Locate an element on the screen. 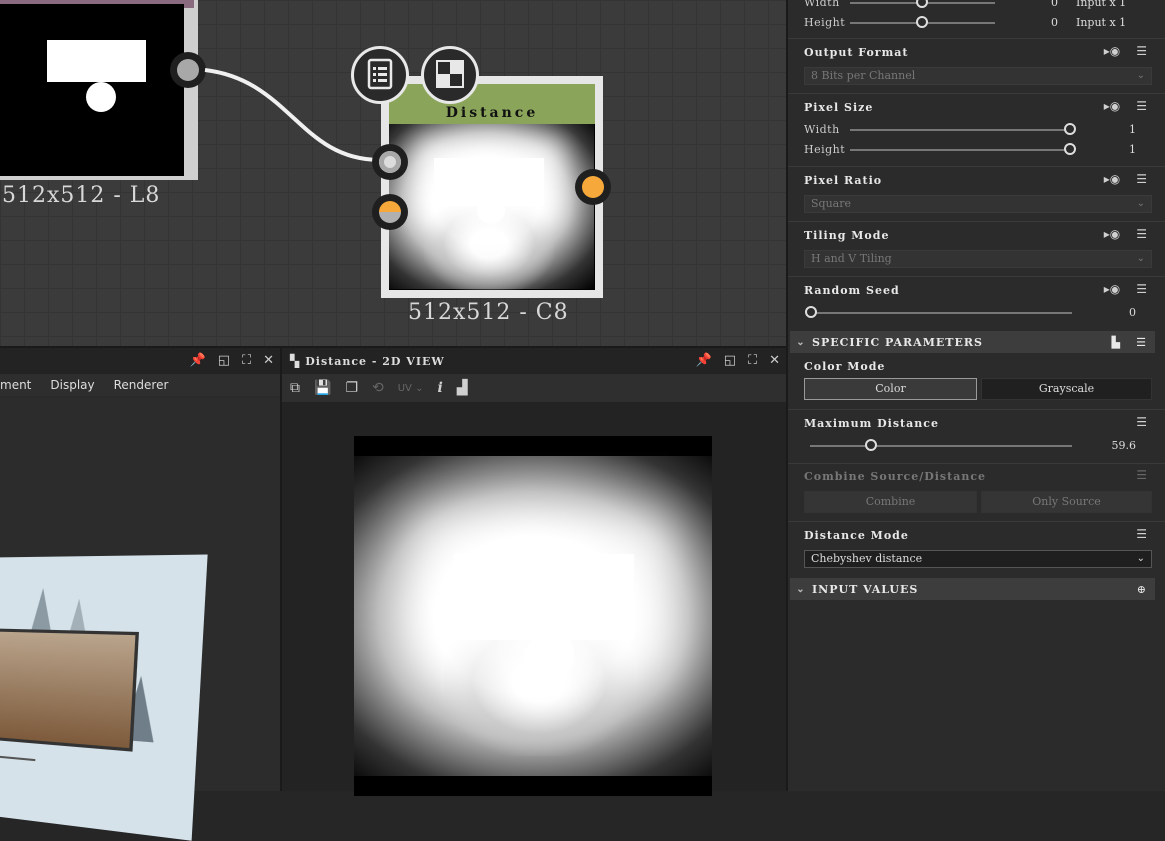  menu-renderer: Renderer is located at coordinates (141, 385).